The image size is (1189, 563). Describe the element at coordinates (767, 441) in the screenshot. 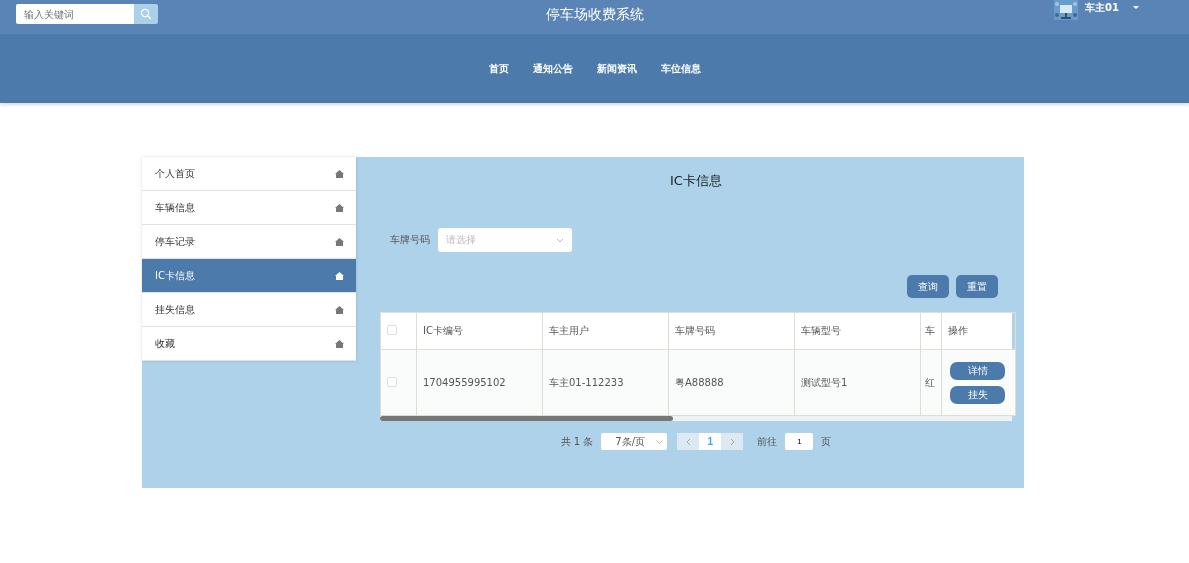

I see `goto-label: 前往` at that location.